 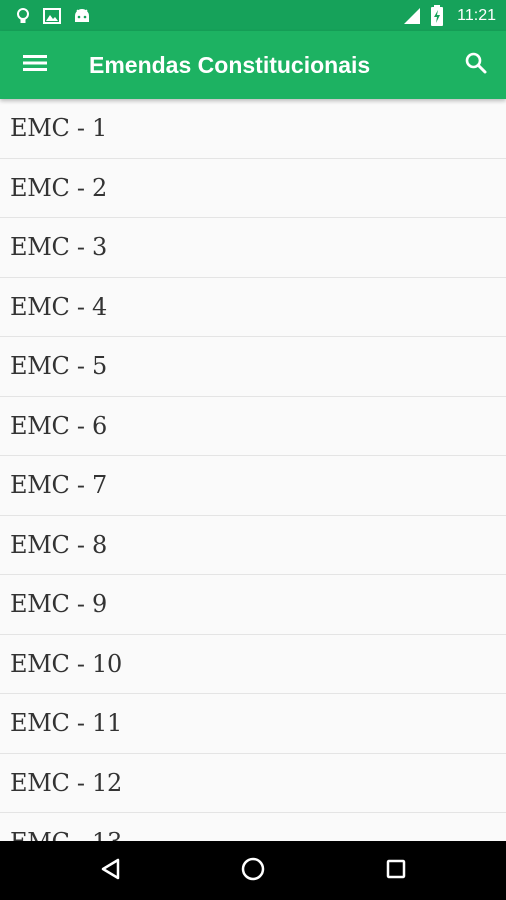 What do you see at coordinates (82, 16) in the screenshot?
I see `android-icon` at bounding box center [82, 16].